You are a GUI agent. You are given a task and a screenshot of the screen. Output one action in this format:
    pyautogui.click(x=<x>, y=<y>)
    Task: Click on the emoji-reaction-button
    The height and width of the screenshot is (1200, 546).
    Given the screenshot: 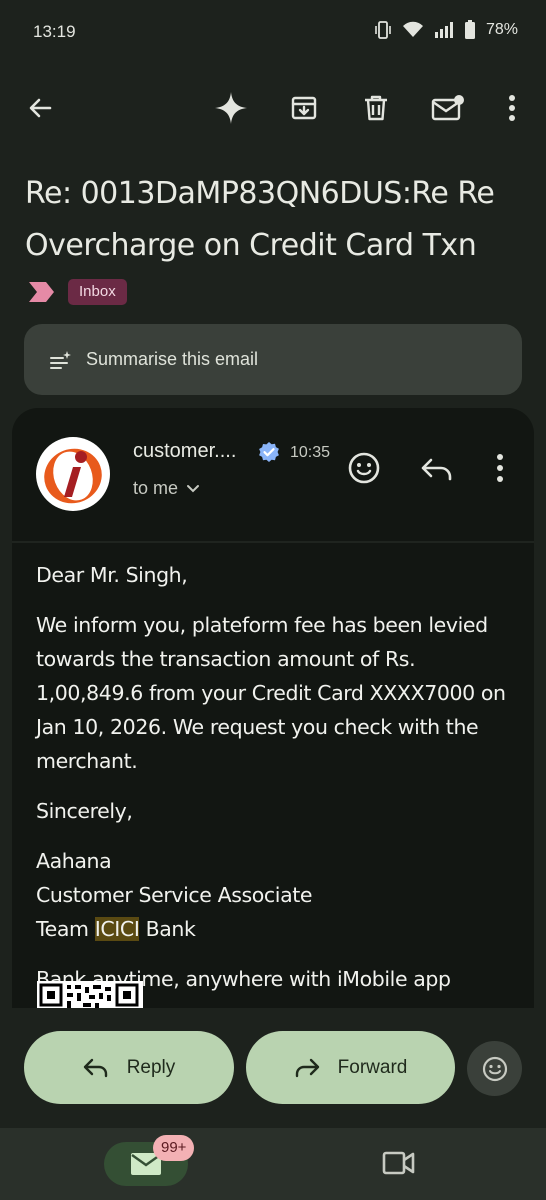 What is the action you would take?
    pyautogui.click(x=494, y=1068)
    